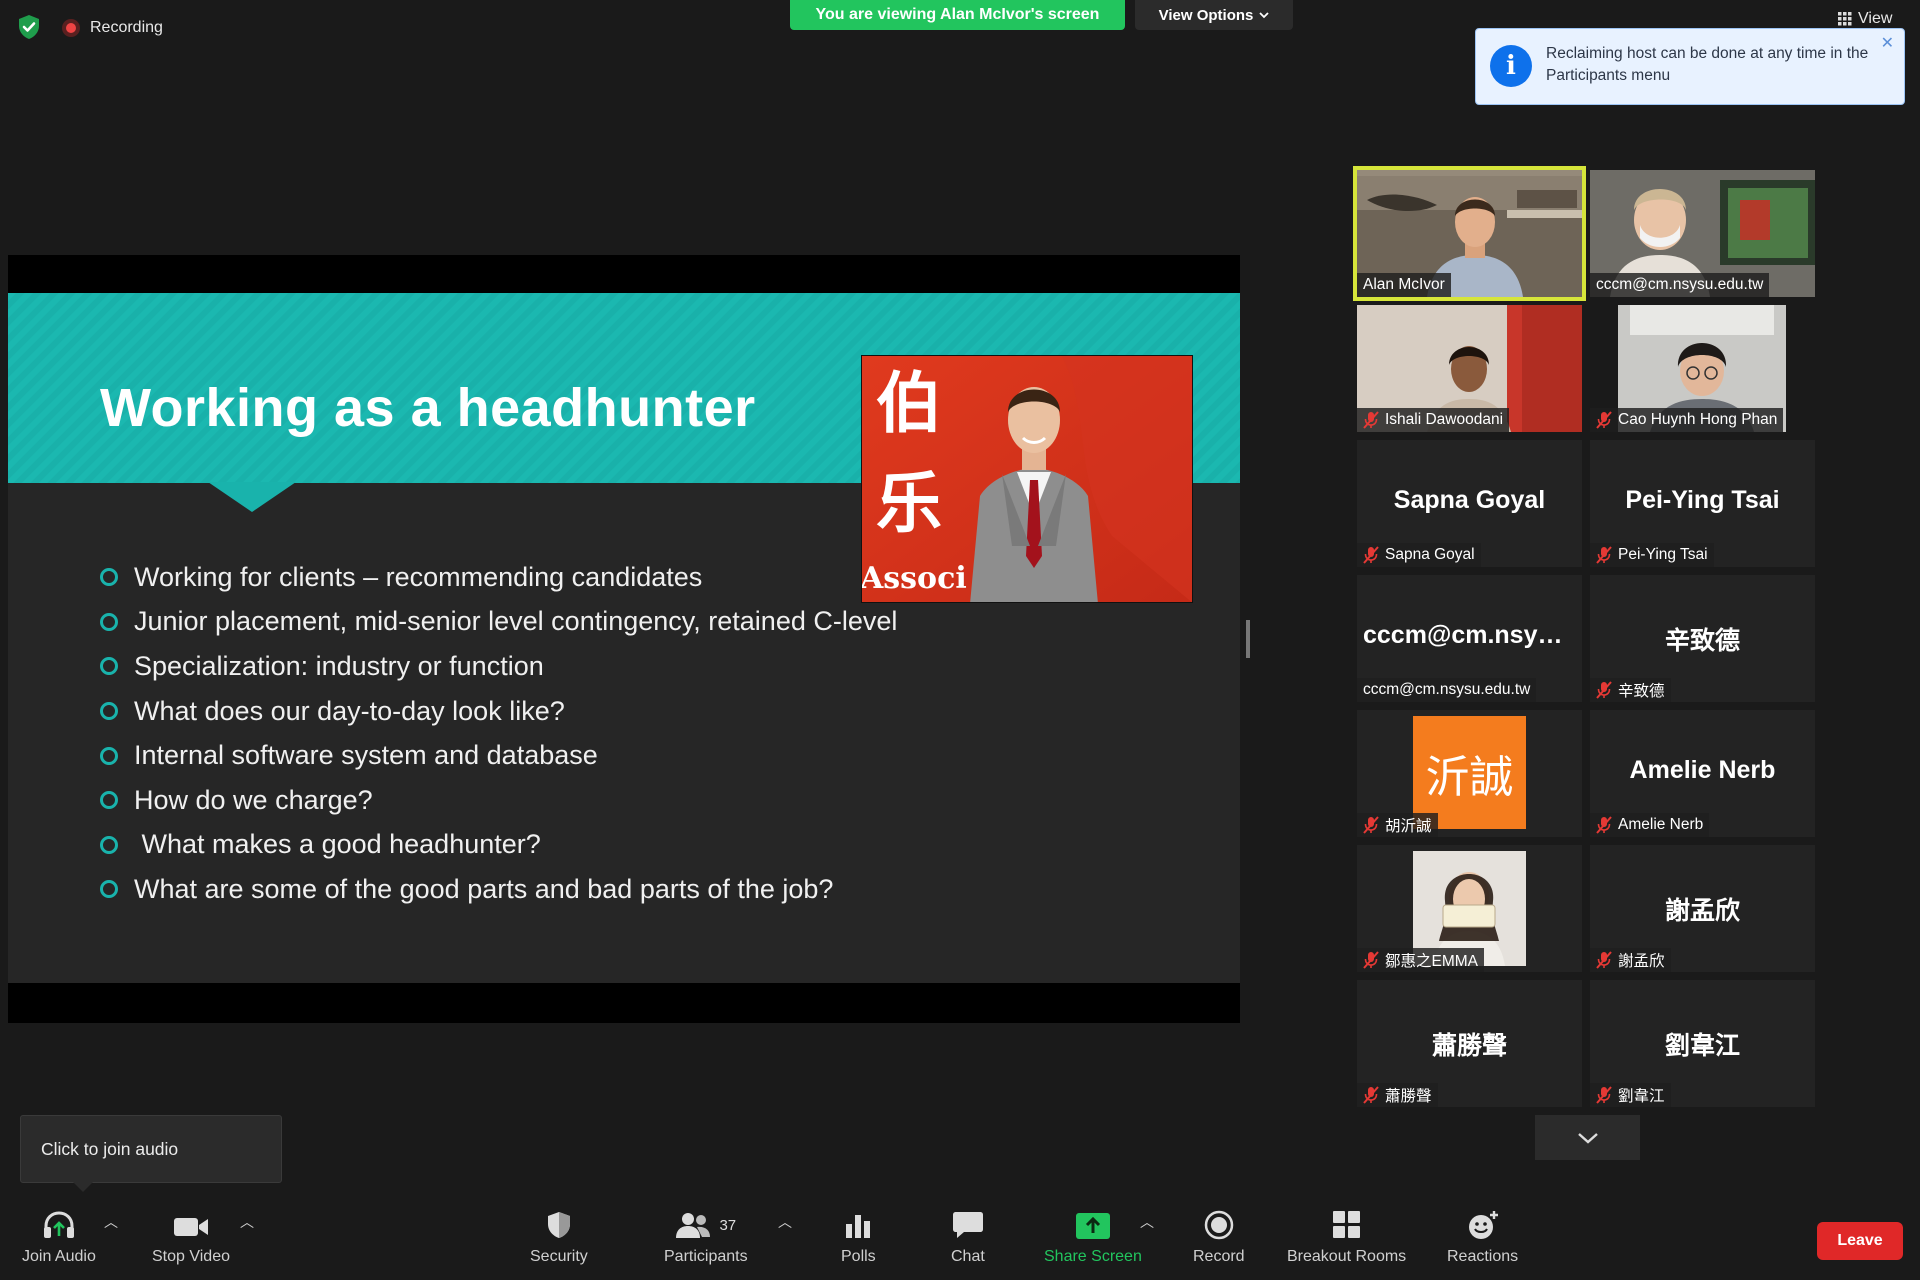 The width and height of the screenshot is (1920, 1280). Describe the element at coordinates (1687, 420) in the screenshot. I see `participant-name-tag: Cao Huynh Hong Phan` at that location.